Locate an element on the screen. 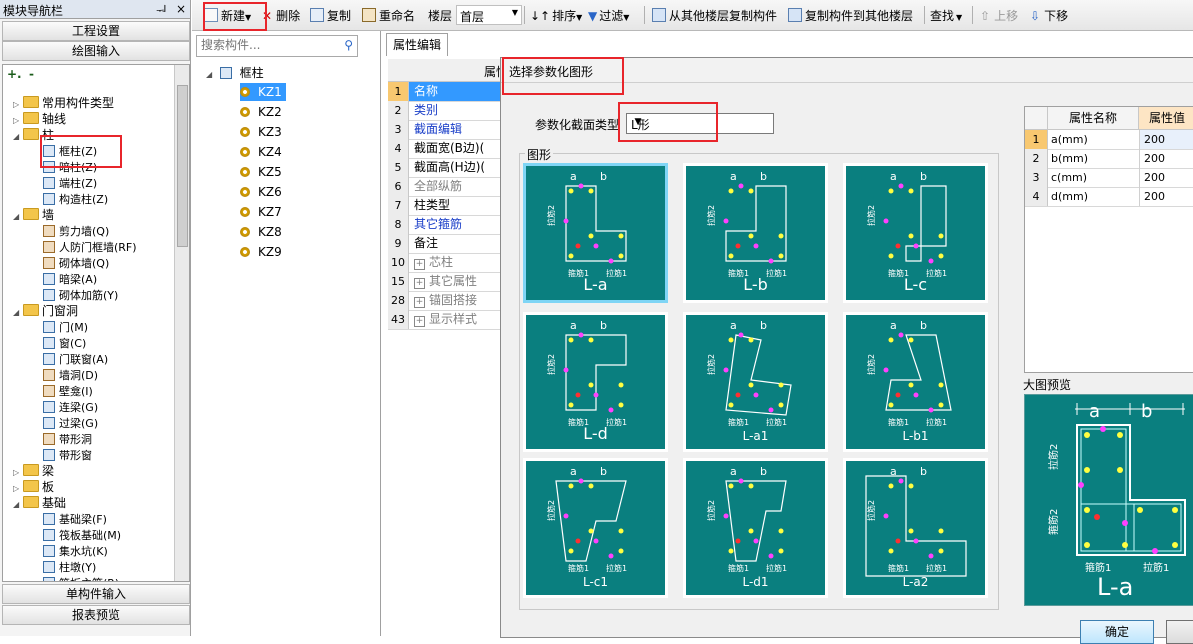 Image resolution: width=1193 pixels, height=644 pixels. tree-item: 砌体墙(Q) is located at coordinates (76, 263).